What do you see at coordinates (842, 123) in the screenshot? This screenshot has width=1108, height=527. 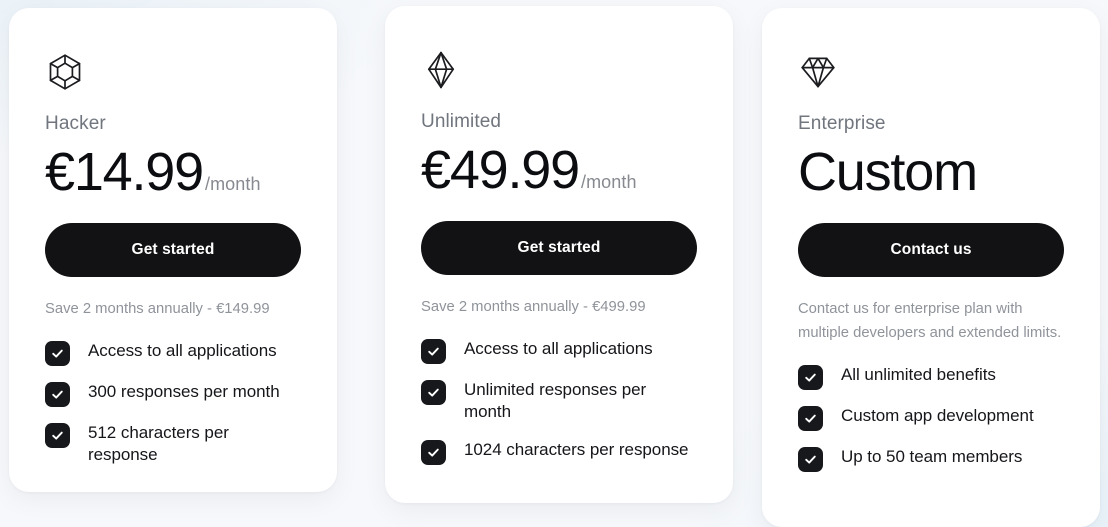 I see `plan-name-enterprise: Enterprise` at bounding box center [842, 123].